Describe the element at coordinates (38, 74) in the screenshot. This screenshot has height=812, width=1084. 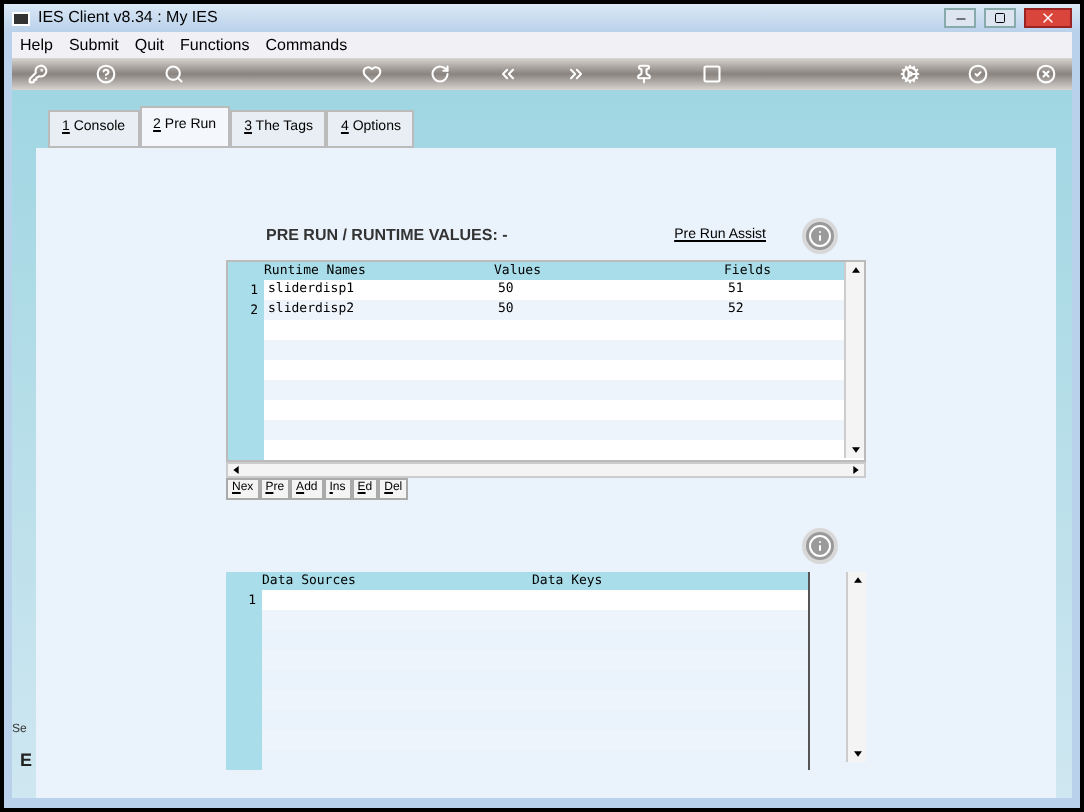
I see `key-icon` at that location.